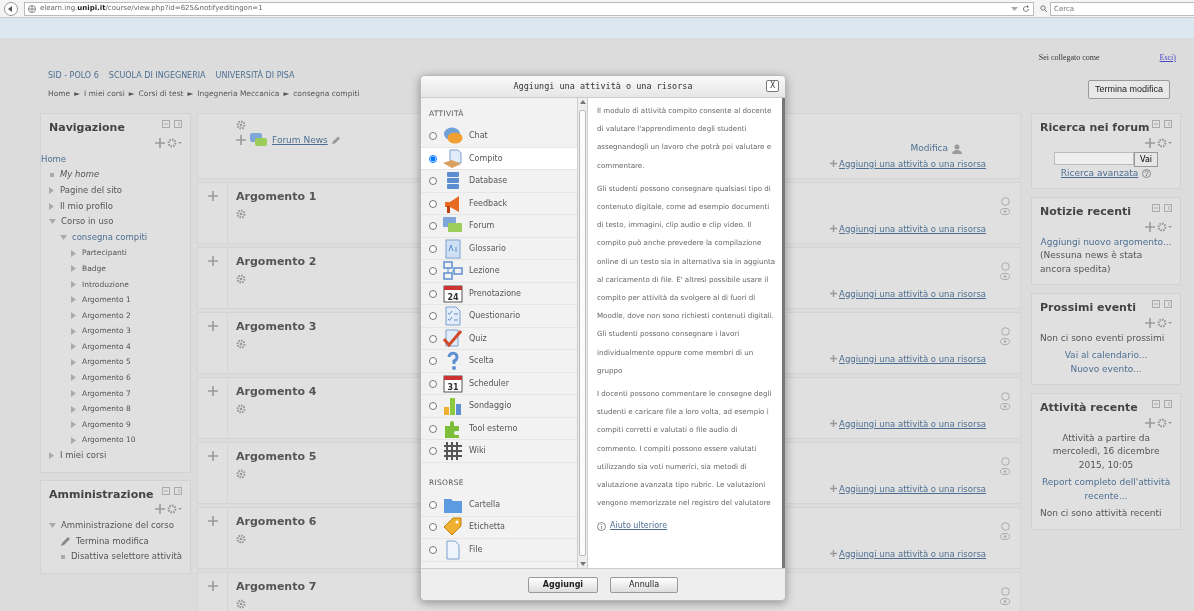 The width and height of the screenshot is (1194, 611). I want to click on scroll-up-icon, so click(582, 102).